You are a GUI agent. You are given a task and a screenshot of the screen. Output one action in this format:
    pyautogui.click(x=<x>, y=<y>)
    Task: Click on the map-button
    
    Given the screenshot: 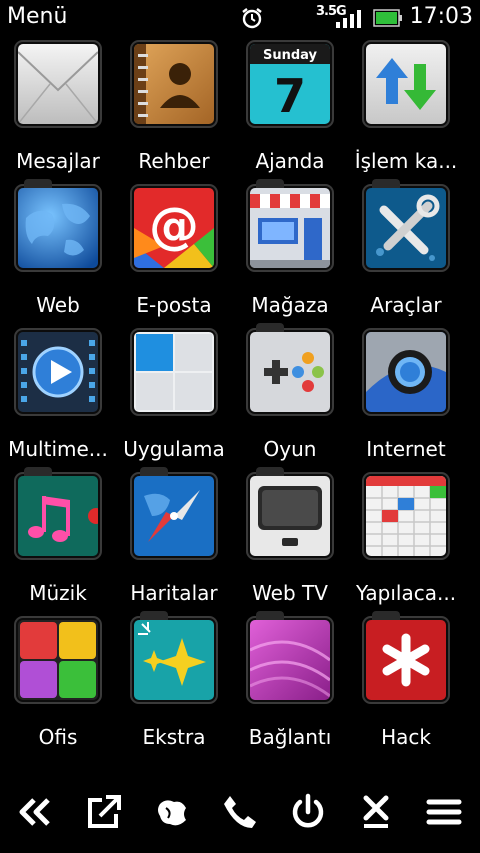 What is the action you would take?
    pyautogui.click(x=172, y=812)
    